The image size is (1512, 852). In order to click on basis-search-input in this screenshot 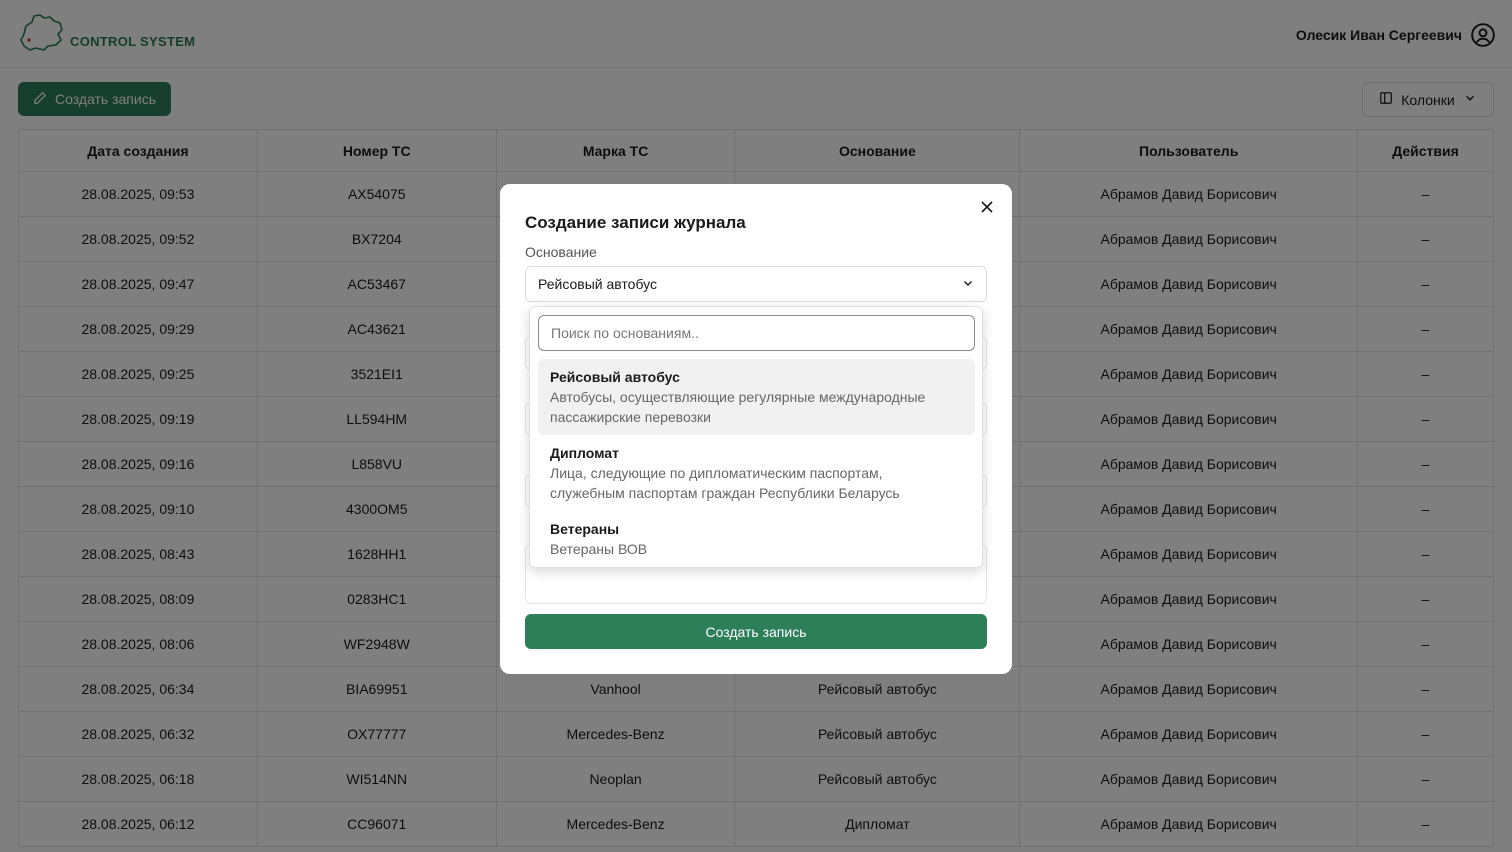, I will do `click(756, 333)`.